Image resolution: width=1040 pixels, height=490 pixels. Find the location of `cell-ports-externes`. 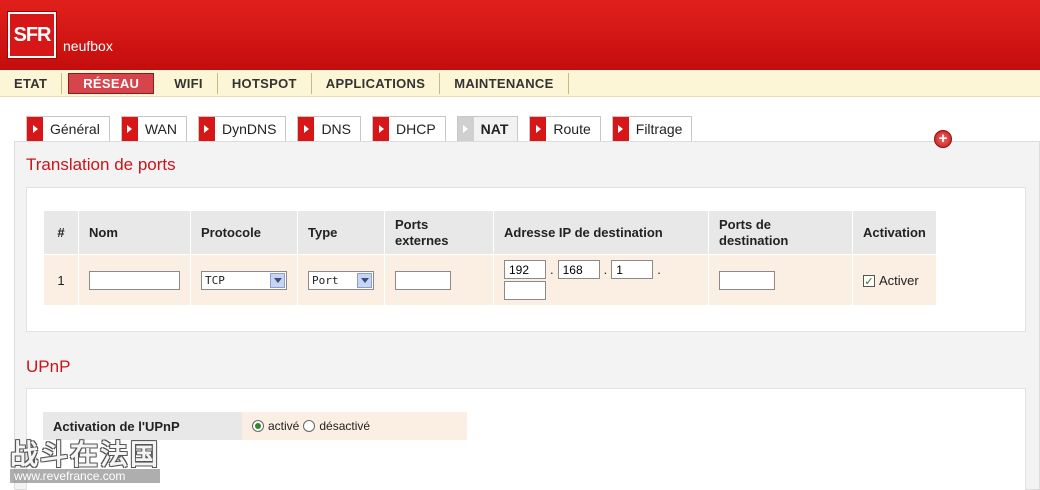

cell-ports-externes is located at coordinates (439, 280).